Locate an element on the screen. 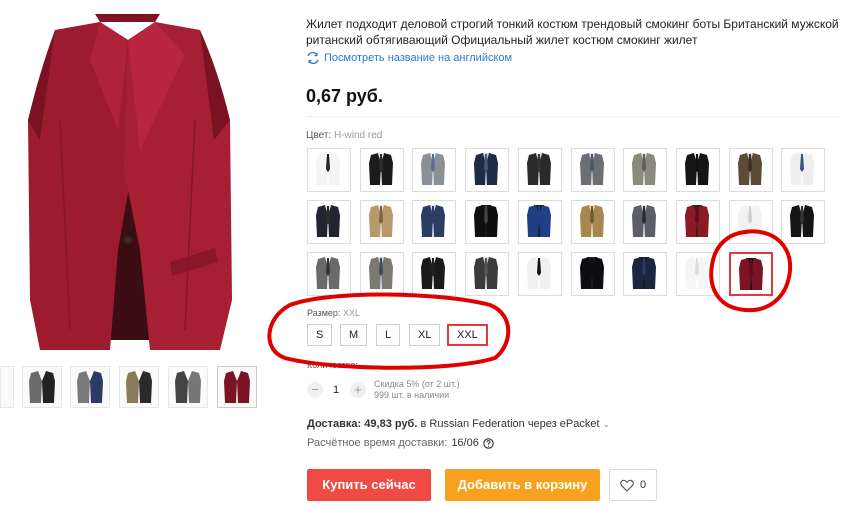  translate-icon is located at coordinates (313, 58).